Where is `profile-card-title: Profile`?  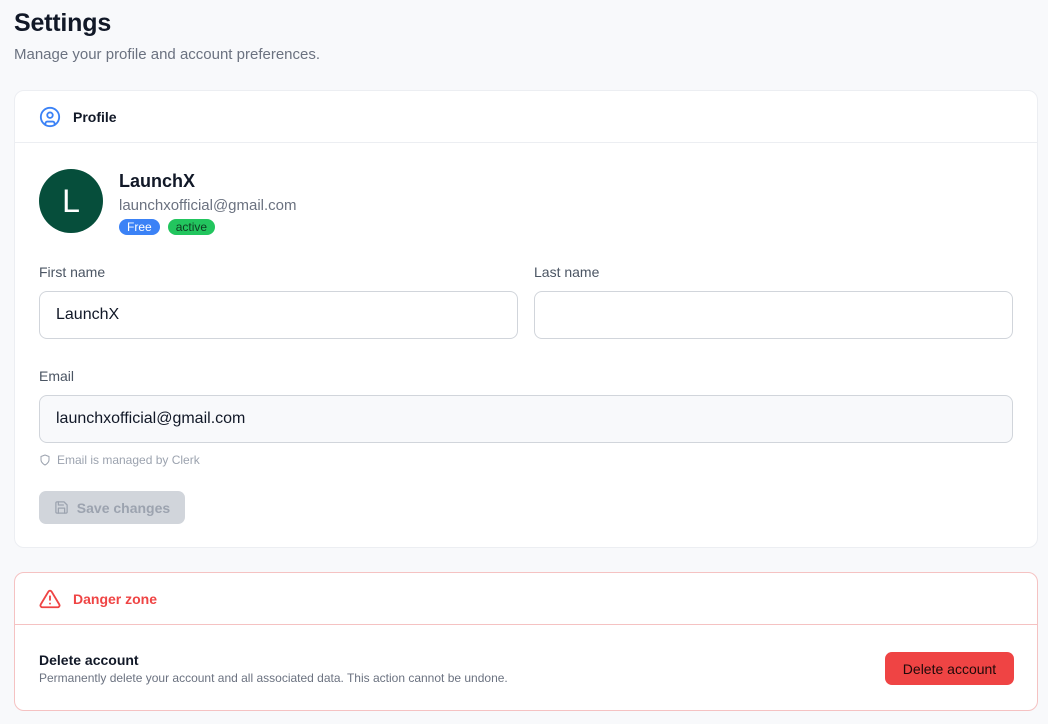
profile-card-title: Profile is located at coordinates (95, 116).